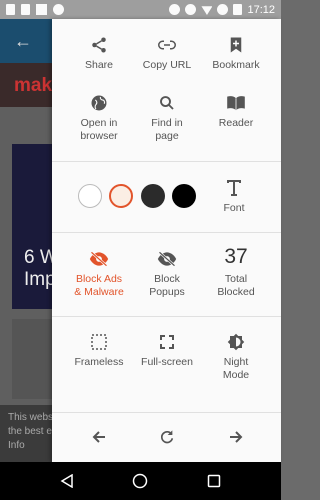 The image size is (320, 500). I want to click on font-icon, so click(234, 188).